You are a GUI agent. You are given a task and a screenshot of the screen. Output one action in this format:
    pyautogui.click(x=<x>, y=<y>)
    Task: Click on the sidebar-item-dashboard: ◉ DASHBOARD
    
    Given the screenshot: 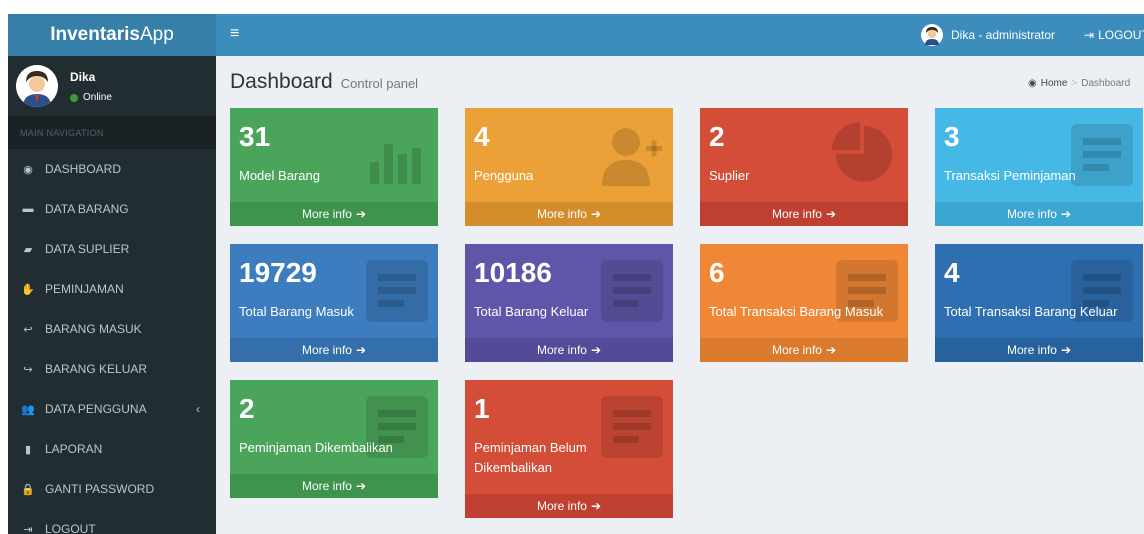 What is the action you would take?
    pyautogui.click(x=112, y=169)
    